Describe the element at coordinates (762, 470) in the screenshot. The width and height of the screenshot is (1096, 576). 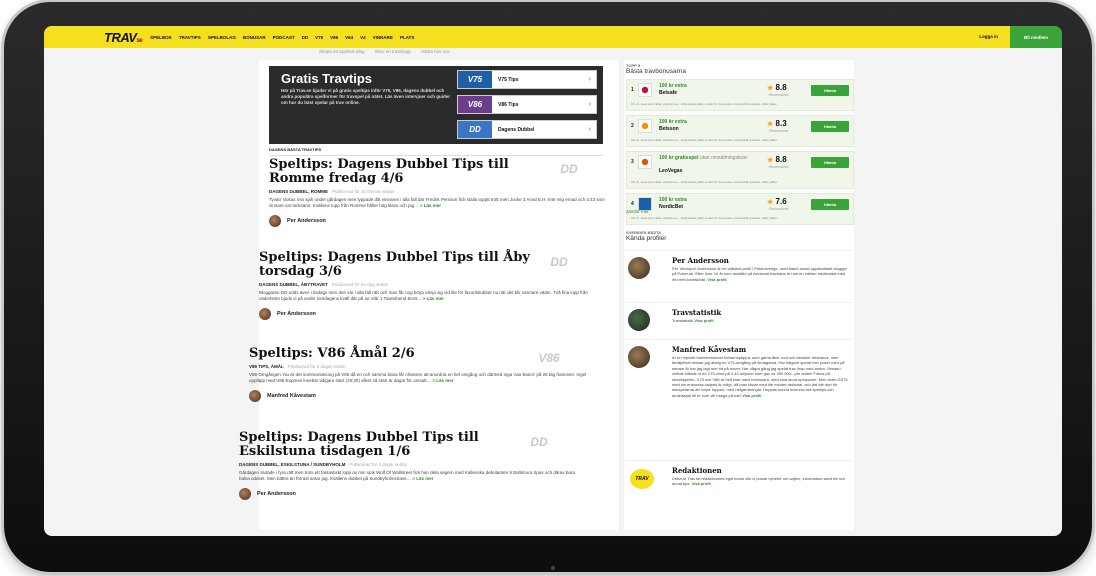
I see `profile-name: Redaktionen` at that location.